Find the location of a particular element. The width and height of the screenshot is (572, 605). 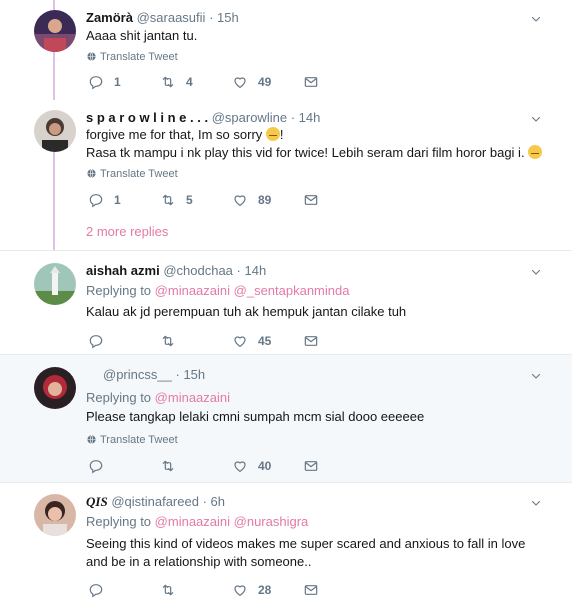

user-handle: @qistinafareed is located at coordinates (155, 501).